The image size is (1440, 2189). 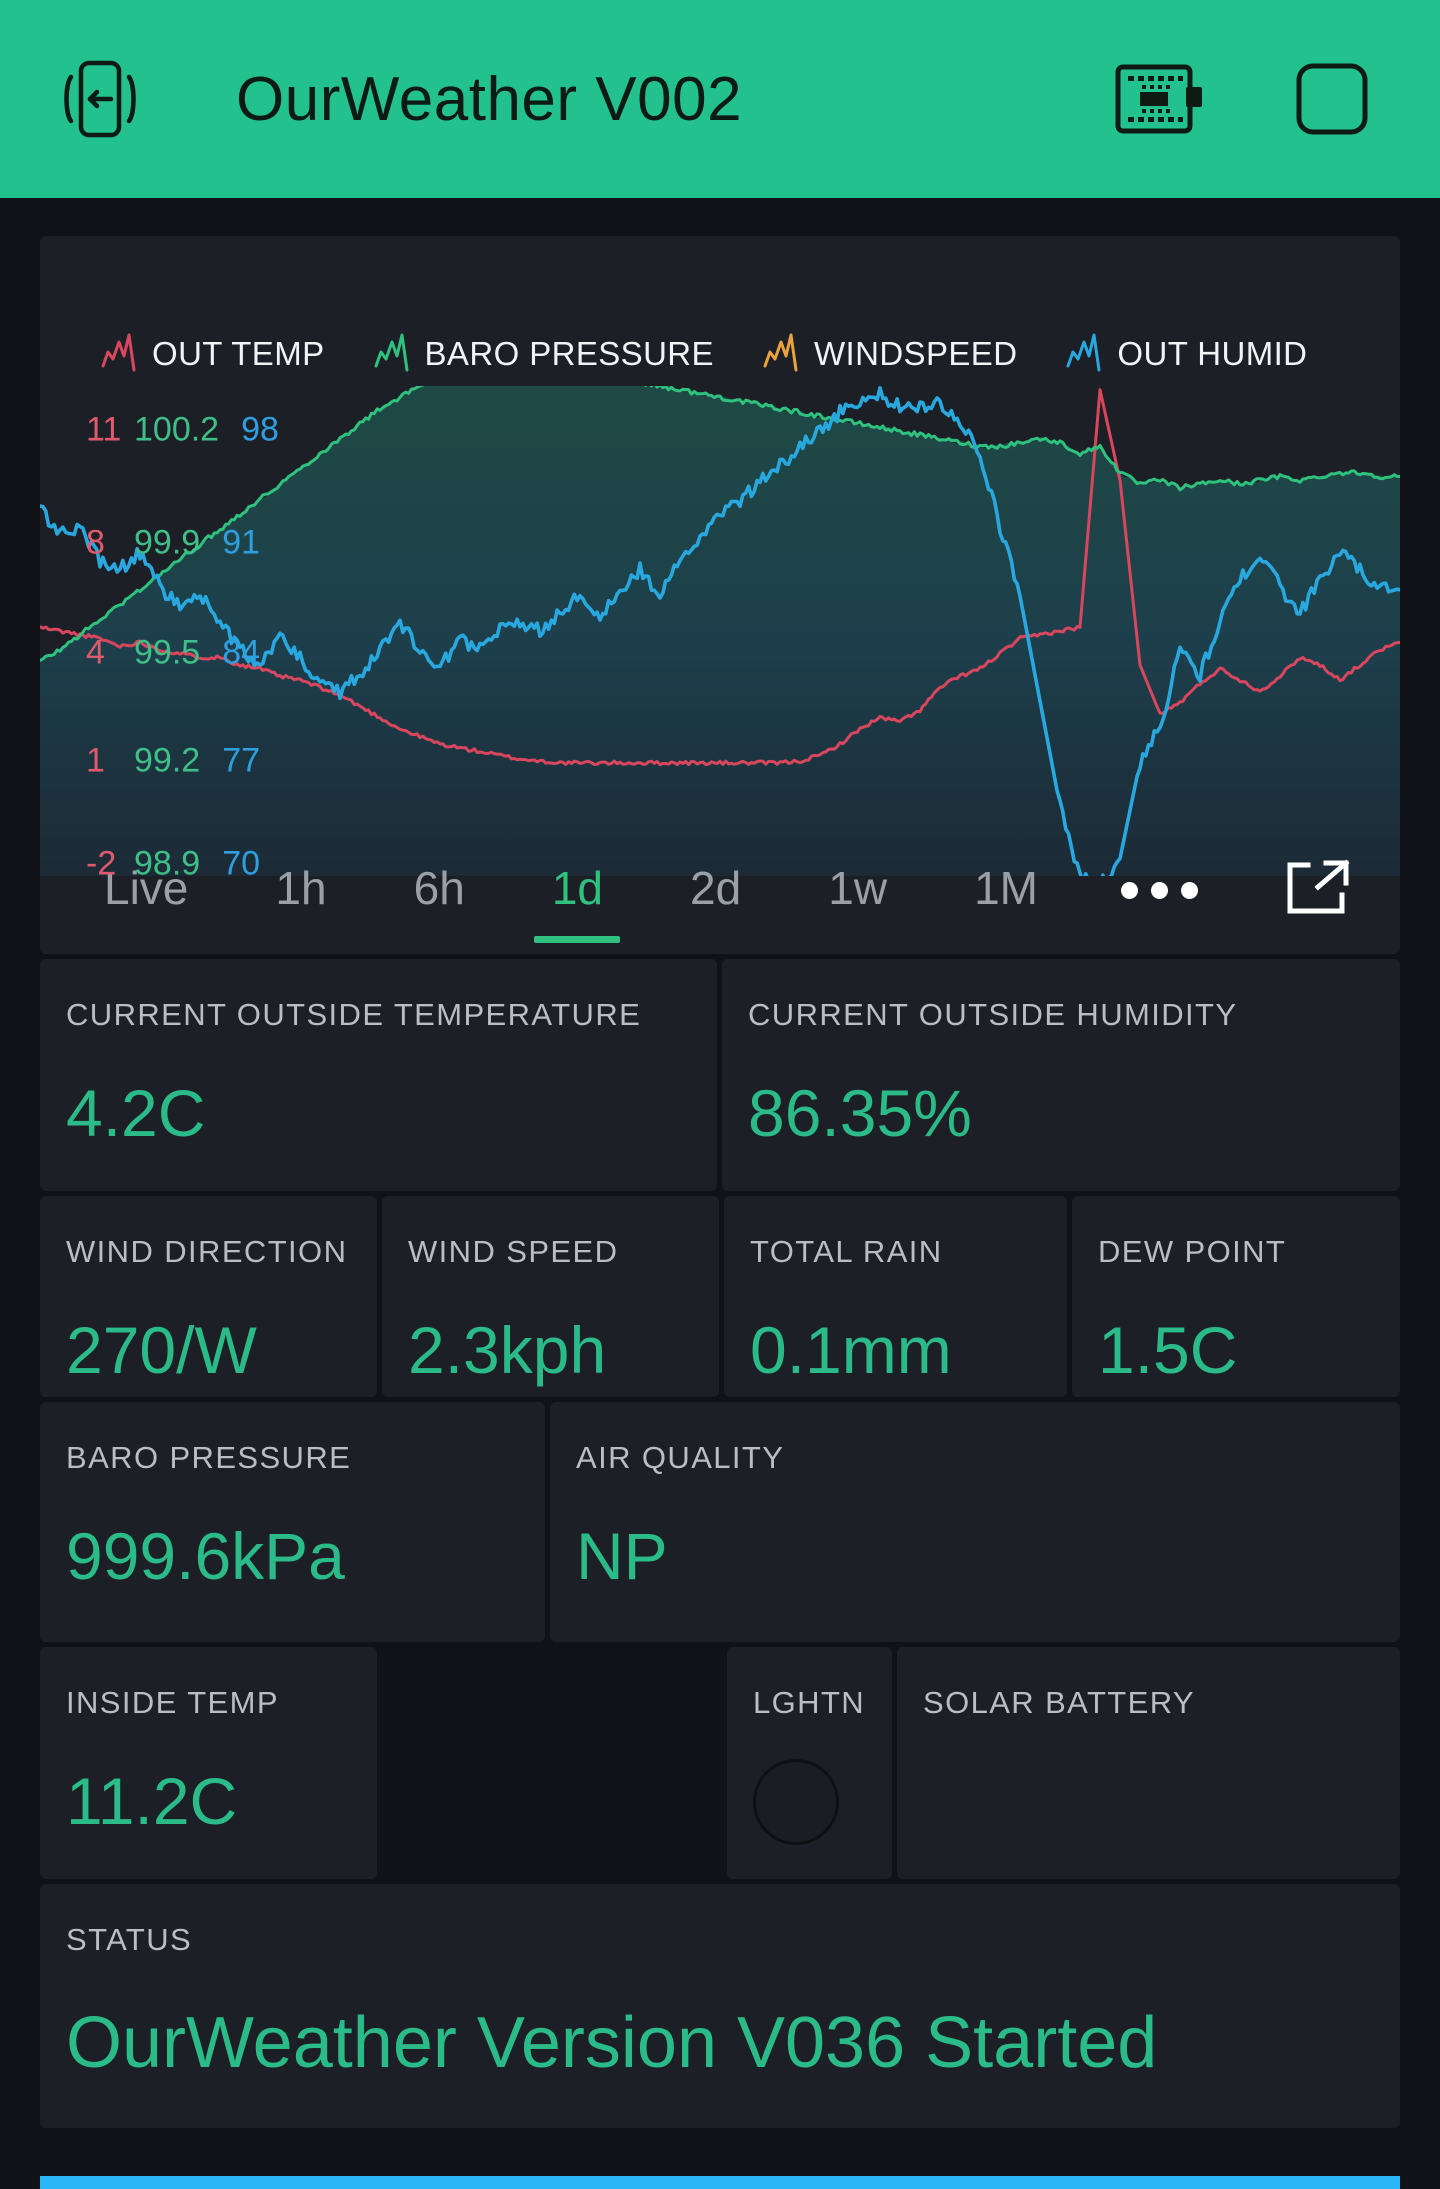 I want to click on card-label: CURRENT OUTSIDE TEMPERATURE, so click(x=354, y=1014).